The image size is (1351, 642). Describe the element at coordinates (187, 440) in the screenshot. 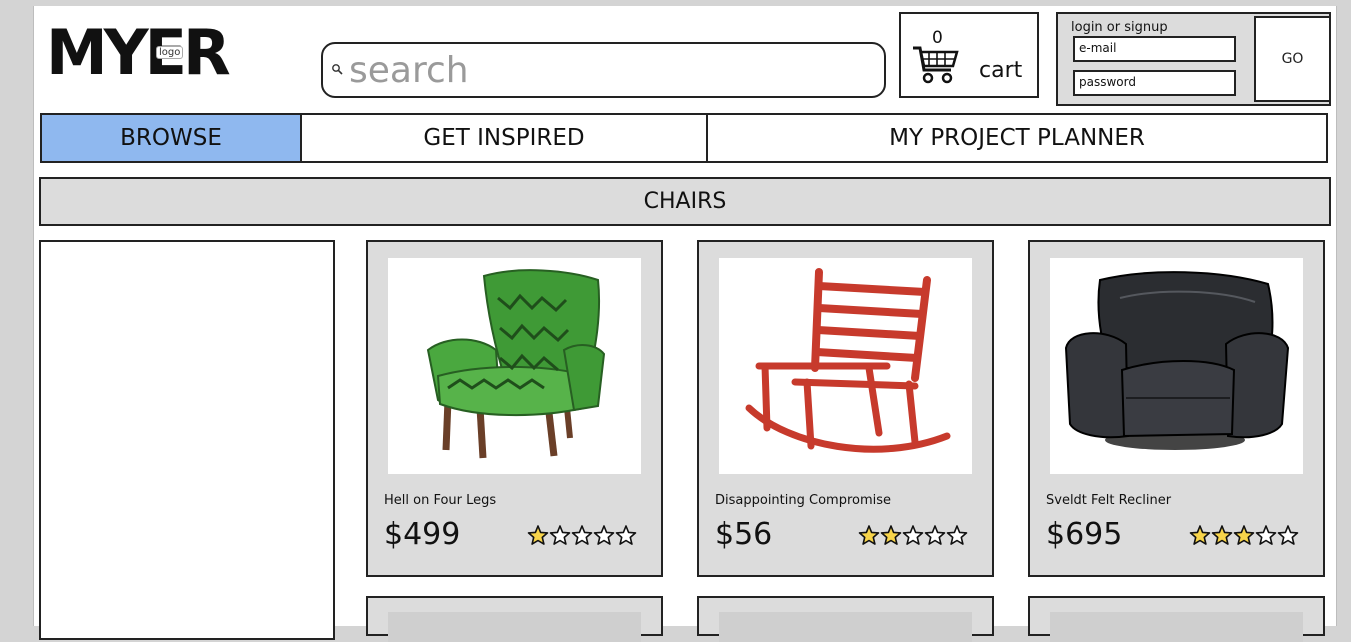

I see `filter-sidebar` at that location.